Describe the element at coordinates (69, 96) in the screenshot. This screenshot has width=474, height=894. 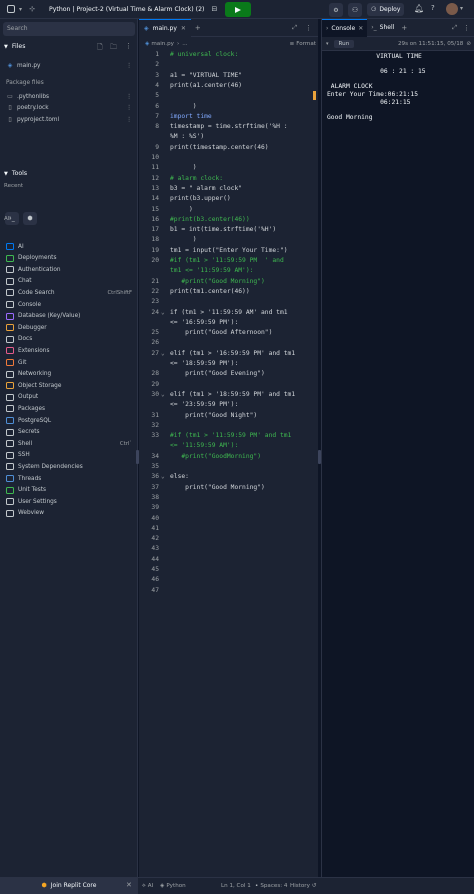
I see `package-file-item: ▭ .pythonlibs ⋮` at that location.